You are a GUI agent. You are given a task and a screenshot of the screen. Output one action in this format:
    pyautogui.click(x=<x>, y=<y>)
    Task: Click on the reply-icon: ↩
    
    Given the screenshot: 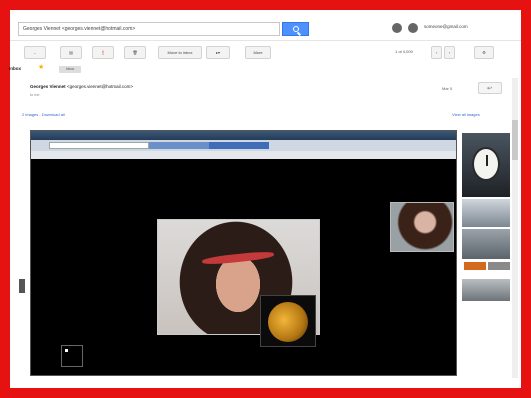 What is the action you would take?
    pyautogui.click(x=490, y=89)
    